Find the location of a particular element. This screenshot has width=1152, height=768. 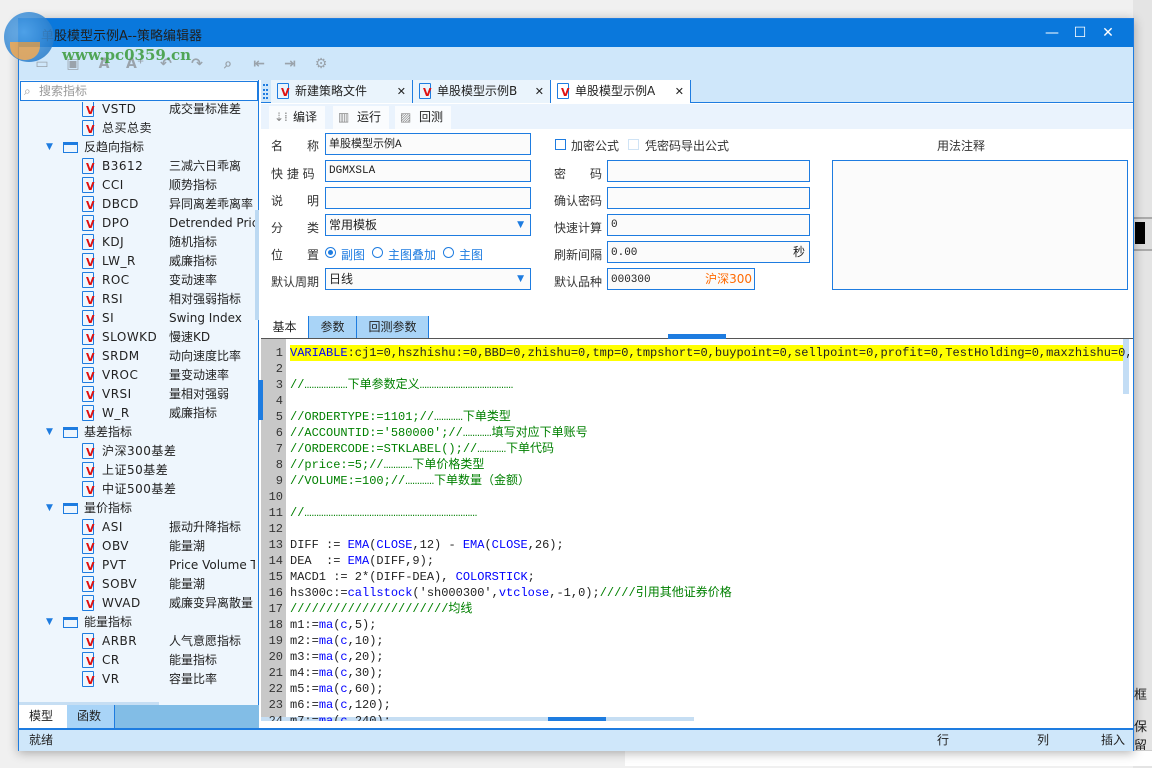

tab-model: 模型 is located at coordinates (43, 716).